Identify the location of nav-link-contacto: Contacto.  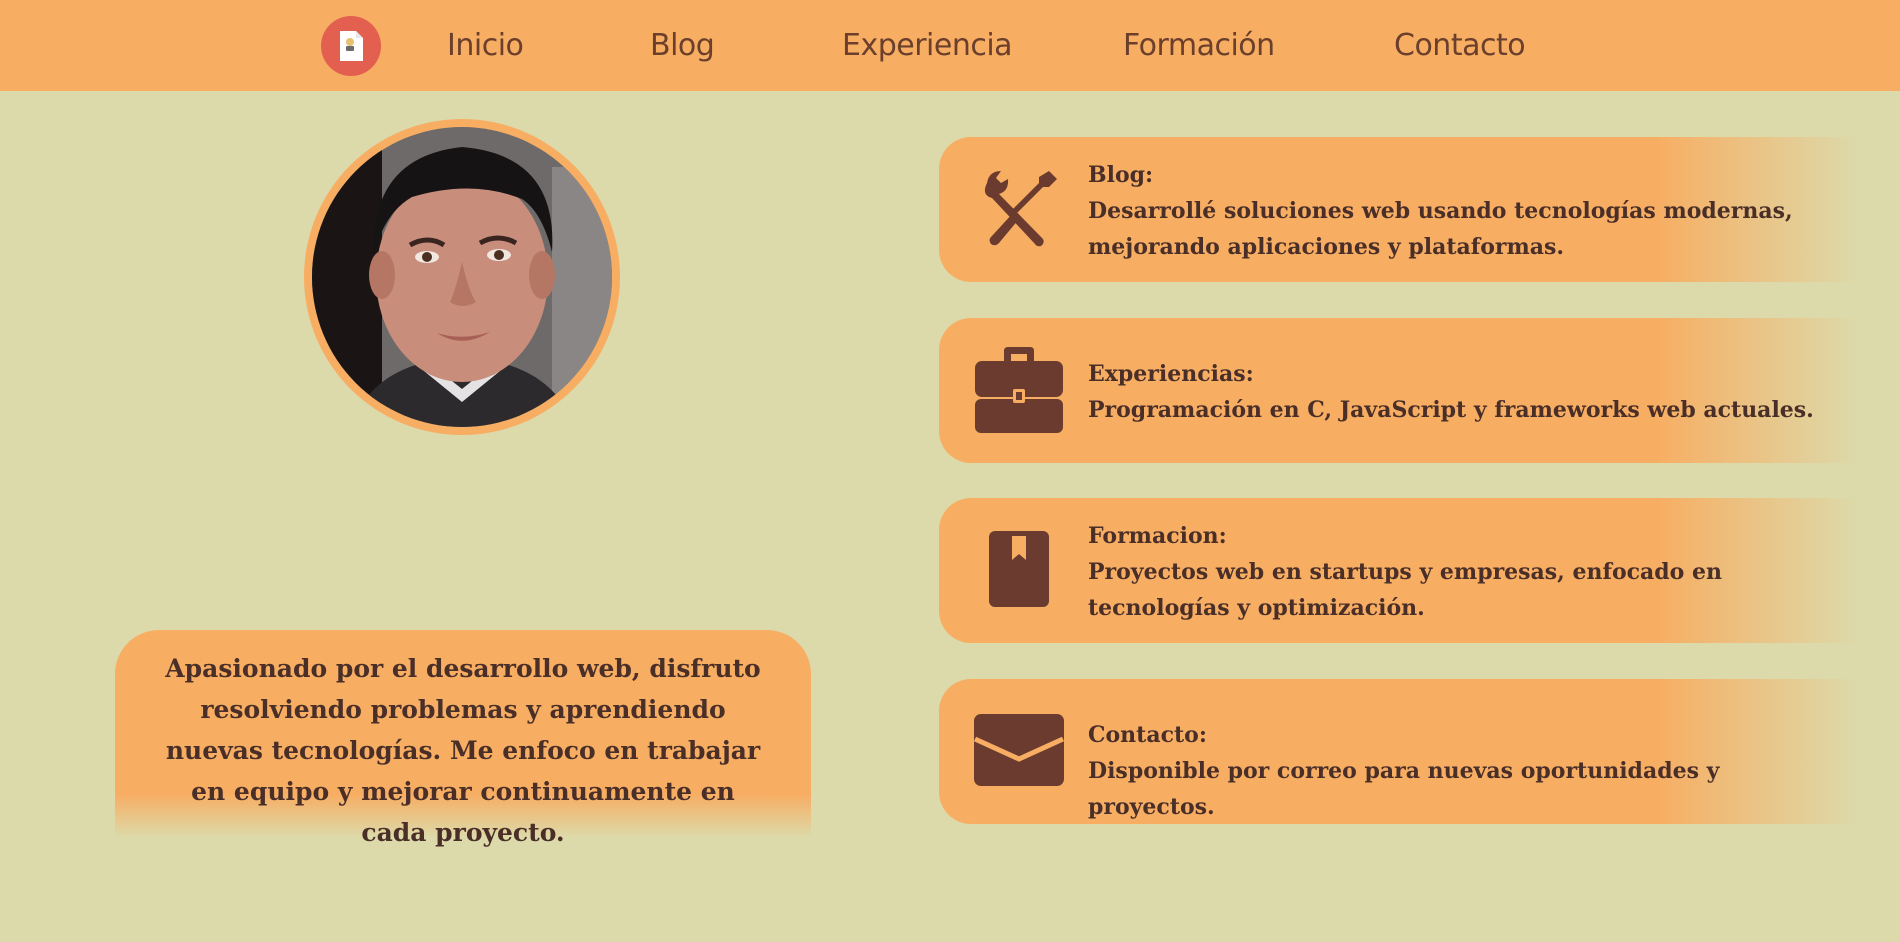
(1460, 46).